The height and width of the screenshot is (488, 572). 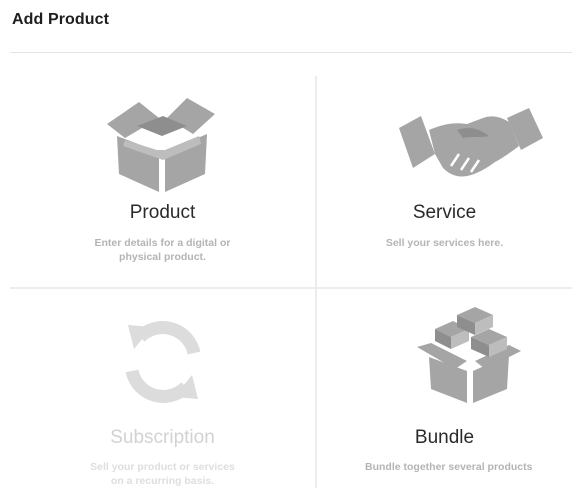 What do you see at coordinates (449, 467) in the screenshot?
I see `bundle-description-line-1: Bundle together several products` at bounding box center [449, 467].